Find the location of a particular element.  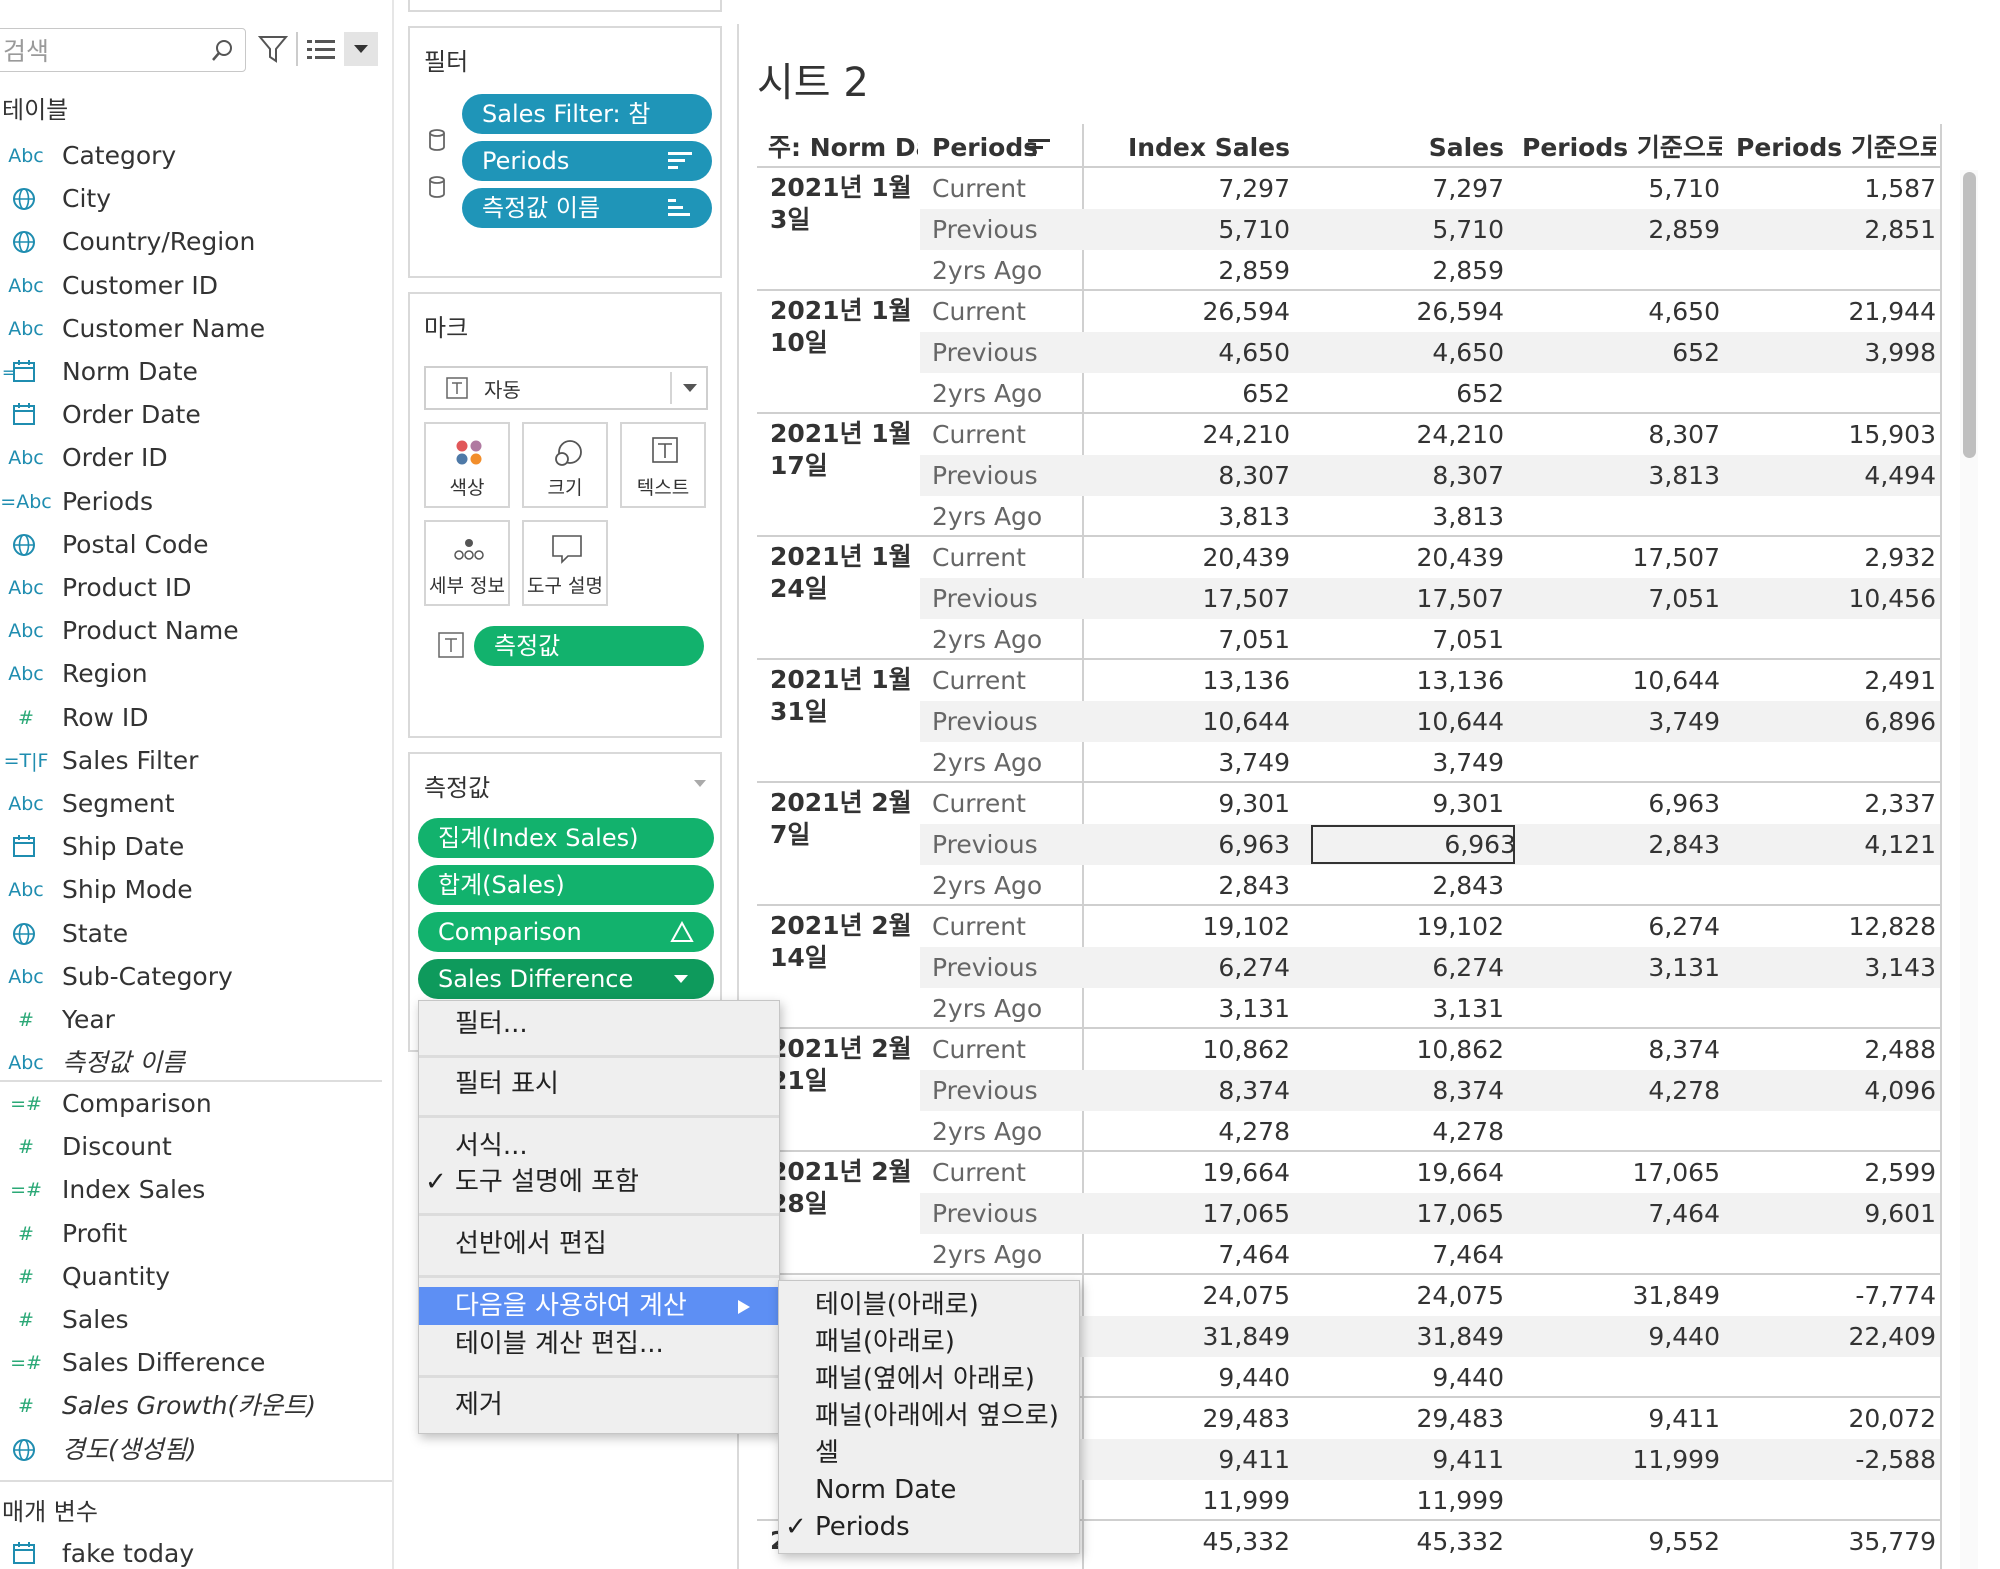

dimension-state: State is located at coordinates (190, 934).